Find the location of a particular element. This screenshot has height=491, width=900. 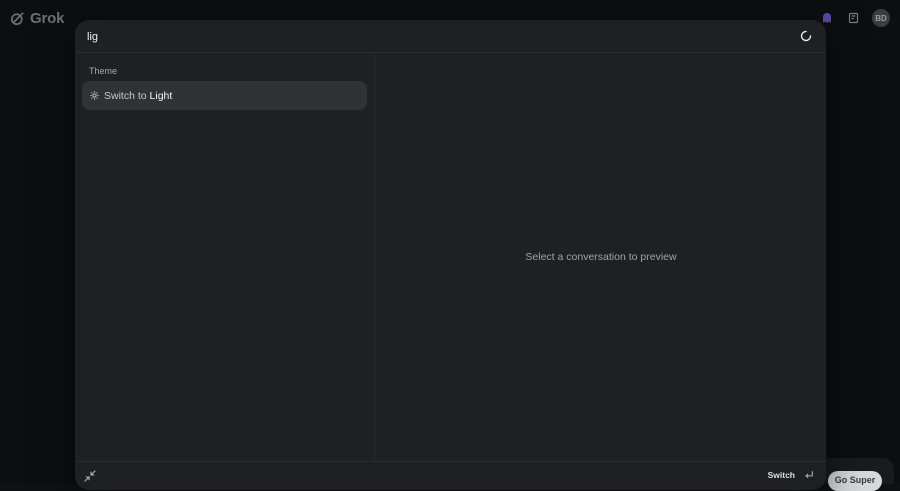

result-label: Switch to Light is located at coordinates (138, 96).